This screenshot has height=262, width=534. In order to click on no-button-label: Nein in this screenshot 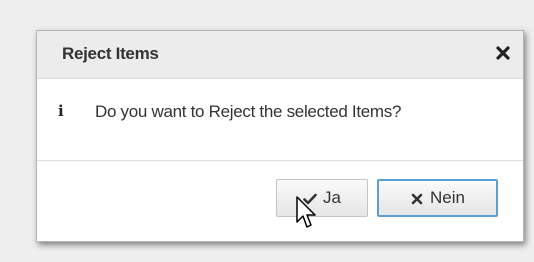, I will do `click(447, 197)`.